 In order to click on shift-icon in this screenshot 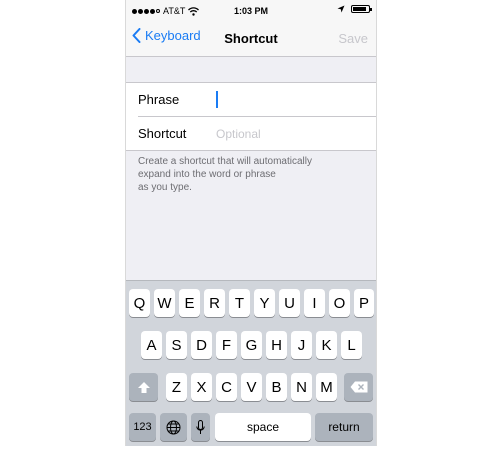, I will do `click(143, 387)`.